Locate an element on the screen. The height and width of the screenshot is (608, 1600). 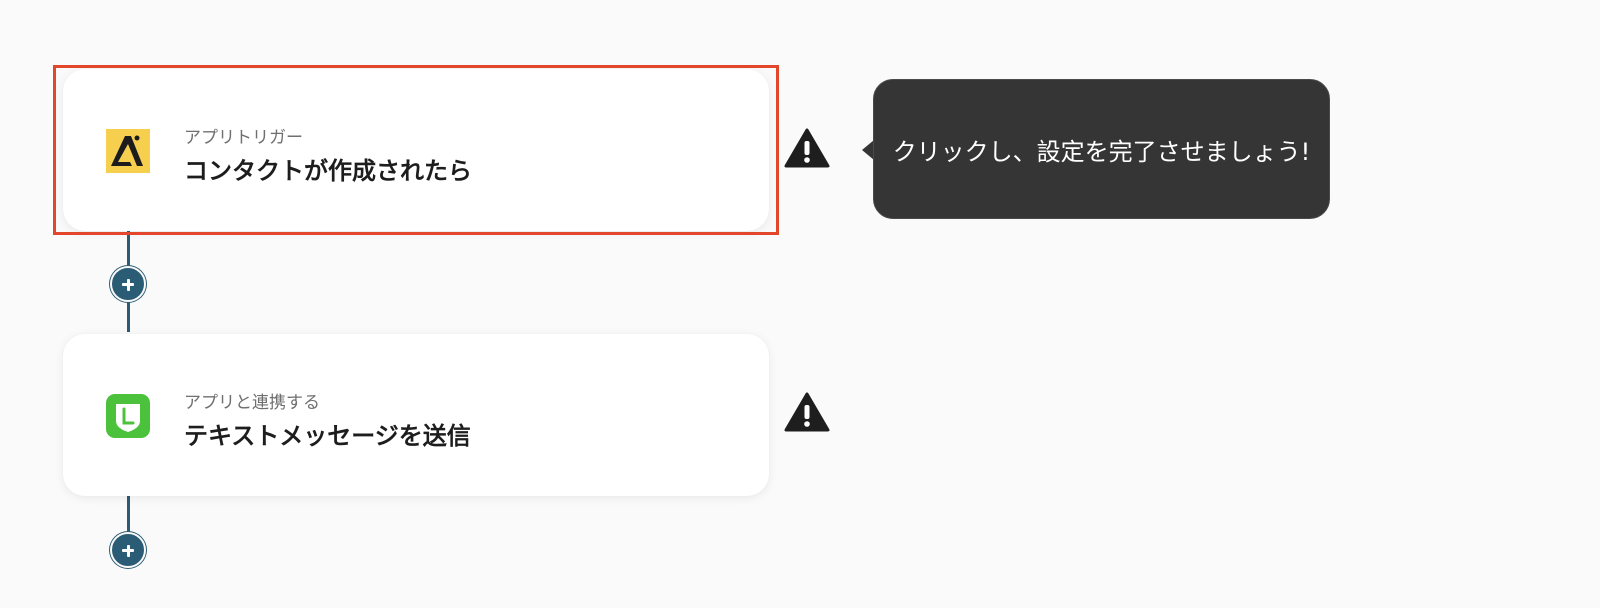
step-type-label: アプリトリガー is located at coordinates (243, 138).